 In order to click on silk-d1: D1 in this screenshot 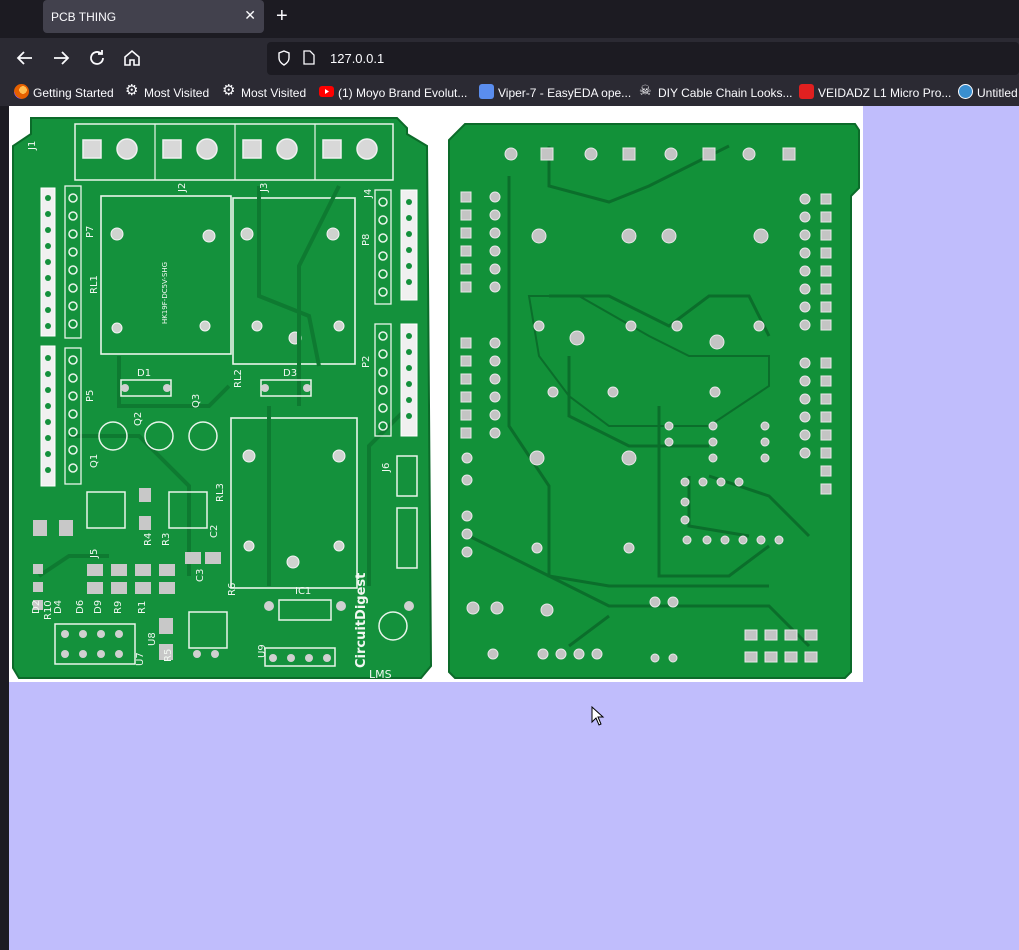, I will do `click(144, 373)`.